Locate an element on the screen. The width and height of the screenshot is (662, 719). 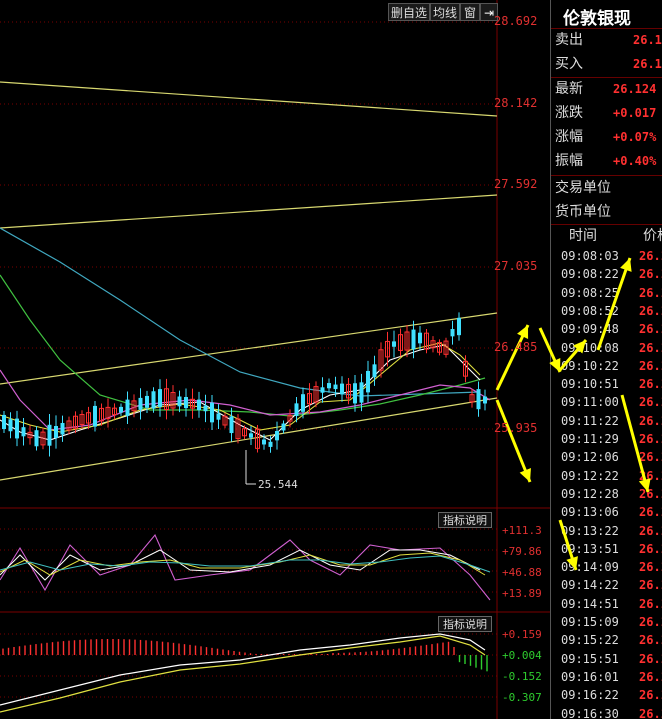
tick-time: 09:09:48 is located at coordinates (590, 329).